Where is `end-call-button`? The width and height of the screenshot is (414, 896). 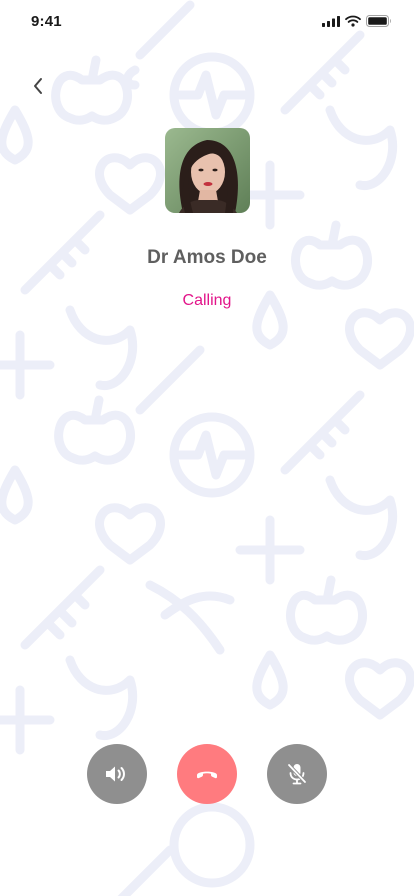 end-call-button is located at coordinates (207, 774).